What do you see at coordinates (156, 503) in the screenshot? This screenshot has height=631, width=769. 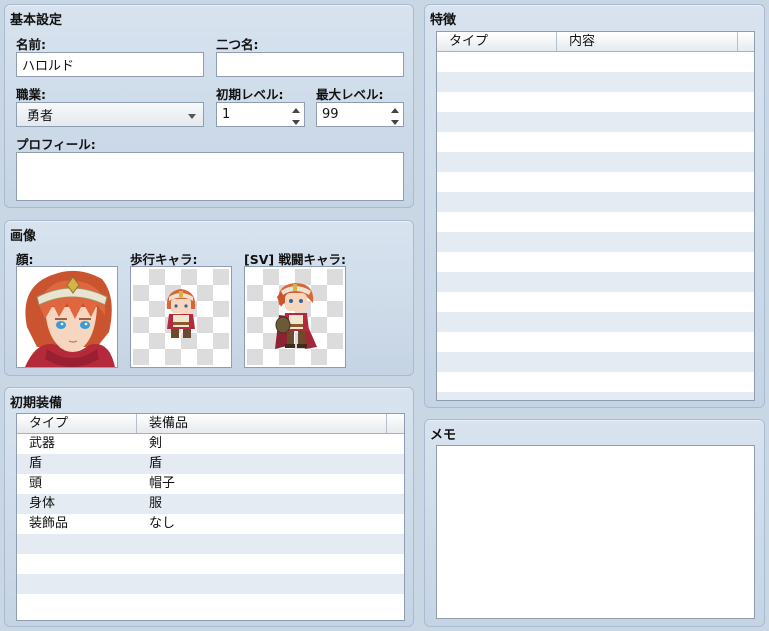 I see `equipment-item-cell: 服` at bounding box center [156, 503].